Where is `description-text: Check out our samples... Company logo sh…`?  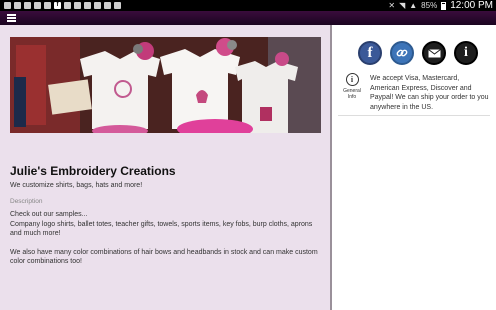 description-text: Check out our samples... Company logo sh… is located at coordinates (167, 243).